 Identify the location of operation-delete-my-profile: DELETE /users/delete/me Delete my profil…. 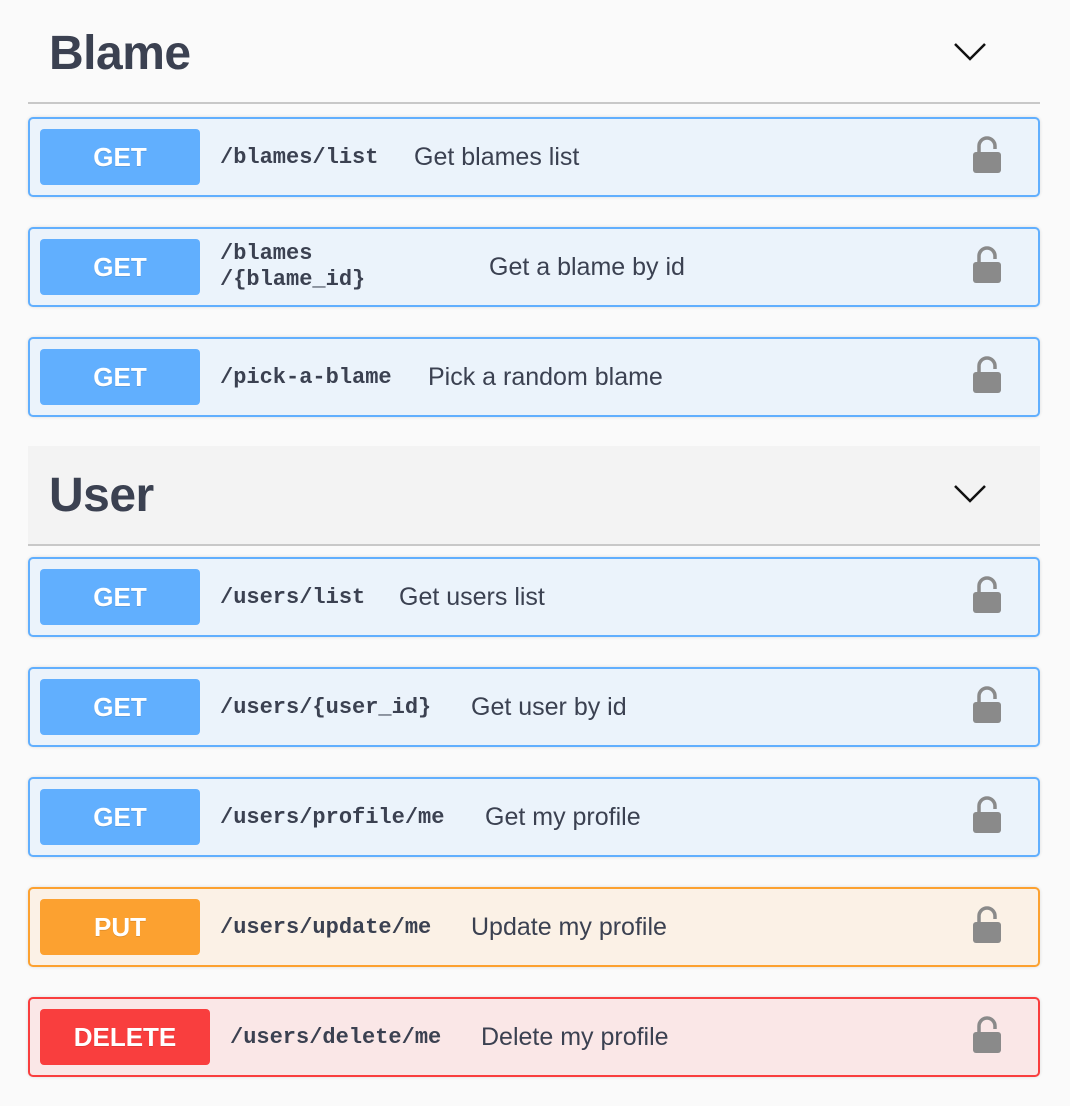
(534, 1037).